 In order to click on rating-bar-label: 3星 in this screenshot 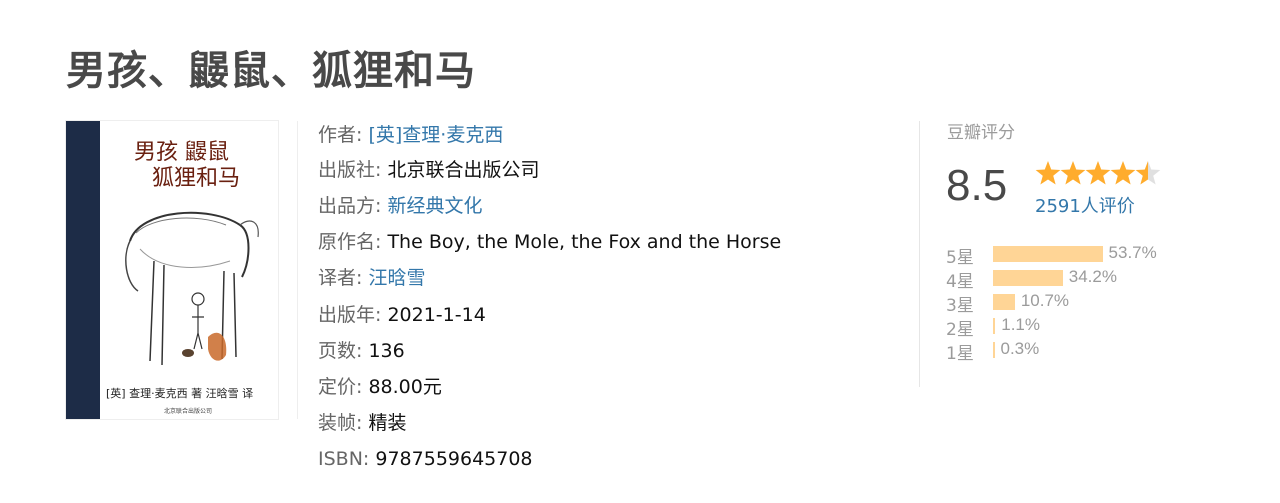, I will do `click(960, 306)`.